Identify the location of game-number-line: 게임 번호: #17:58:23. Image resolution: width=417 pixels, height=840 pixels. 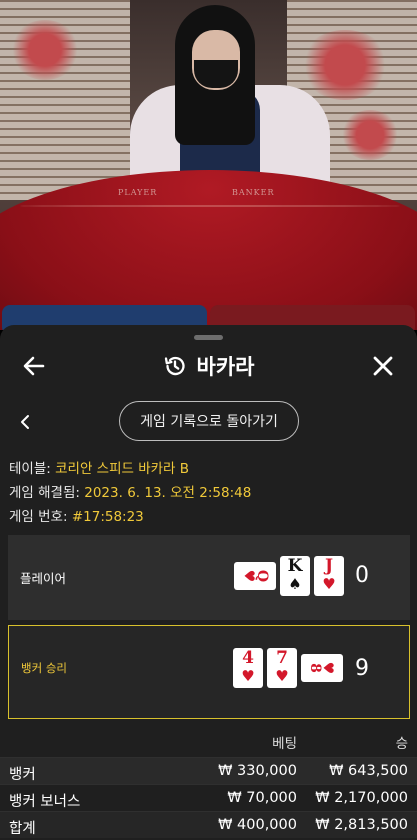
(130, 517).